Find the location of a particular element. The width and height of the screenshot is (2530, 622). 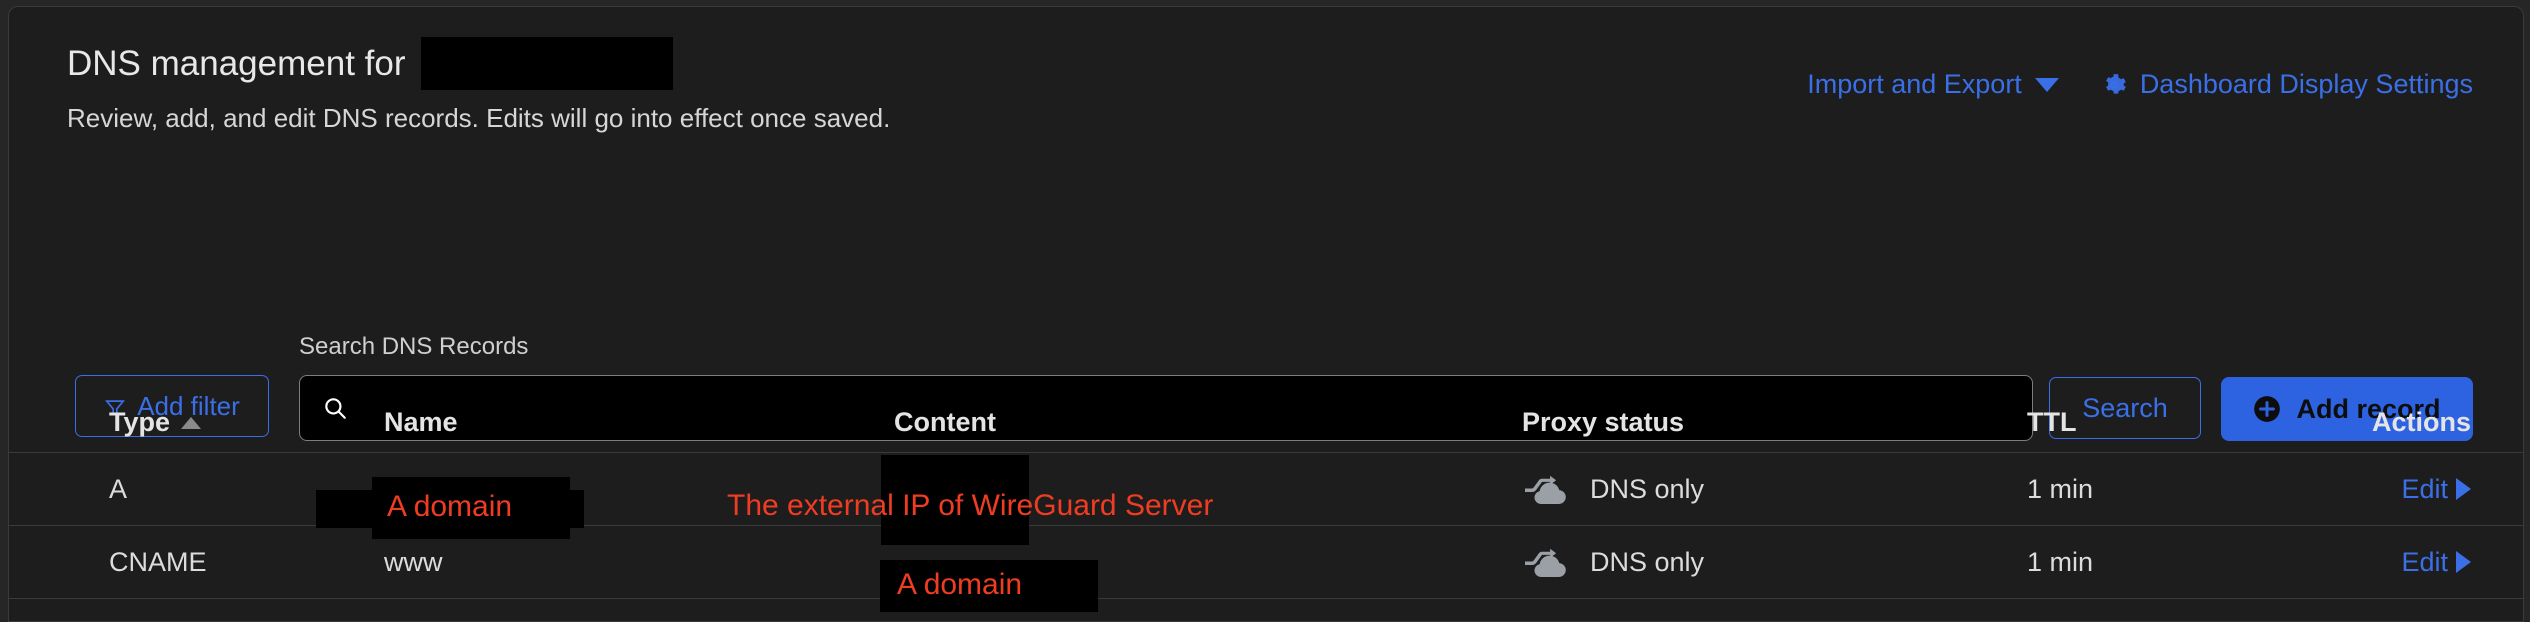

sort-ascending-icon is located at coordinates (191, 422).